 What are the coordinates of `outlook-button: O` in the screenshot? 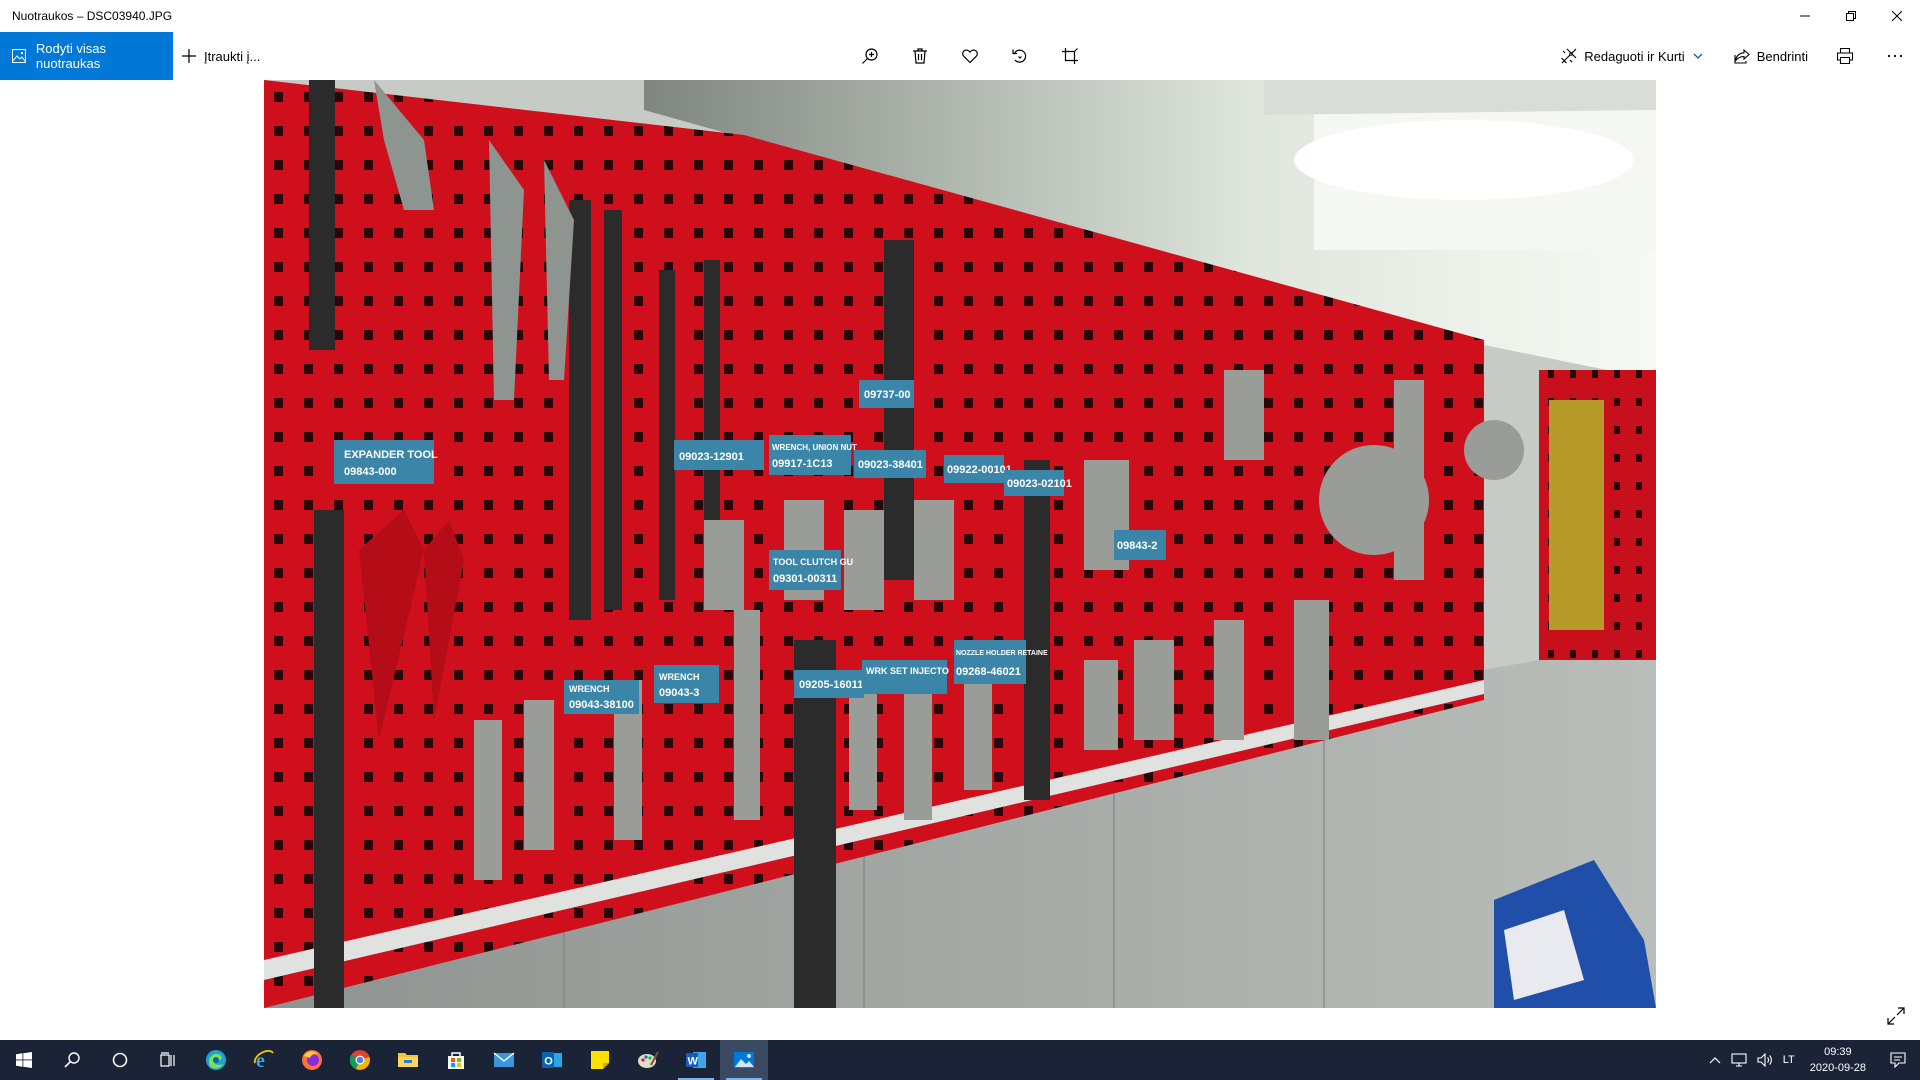 It's located at (552, 1060).